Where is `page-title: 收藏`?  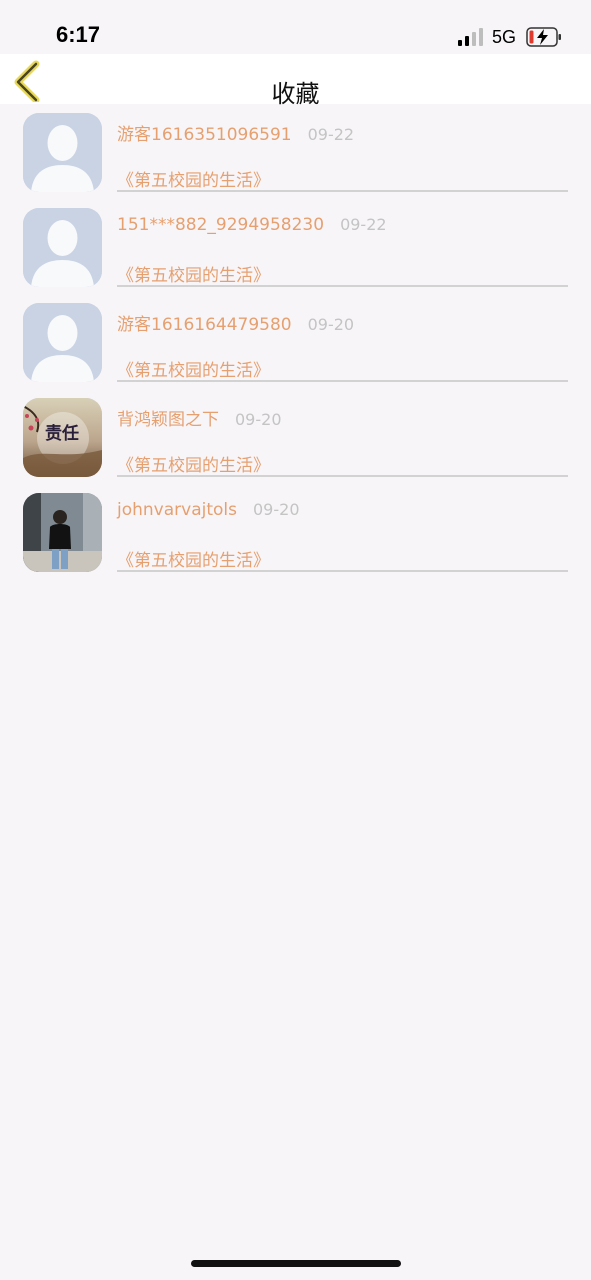 page-title: 收藏 is located at coordinates (295, 94).